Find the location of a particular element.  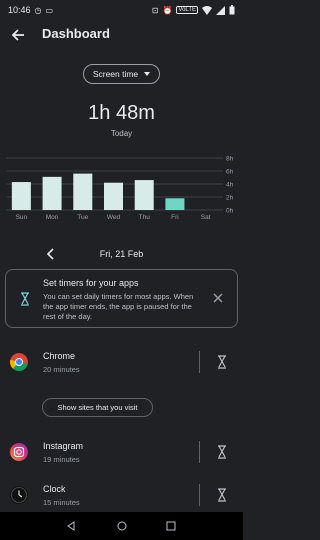

screen-time-dropdown: Screen time is located at coordinates (121, 74).